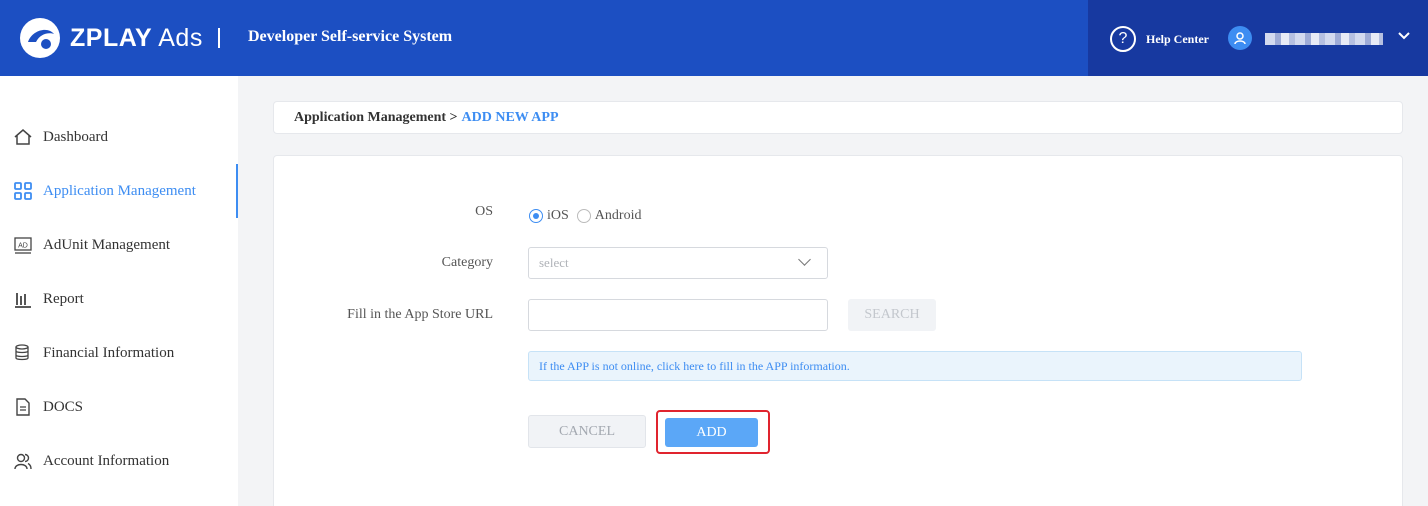  I want to click on user-icon, so click(1240, 38).